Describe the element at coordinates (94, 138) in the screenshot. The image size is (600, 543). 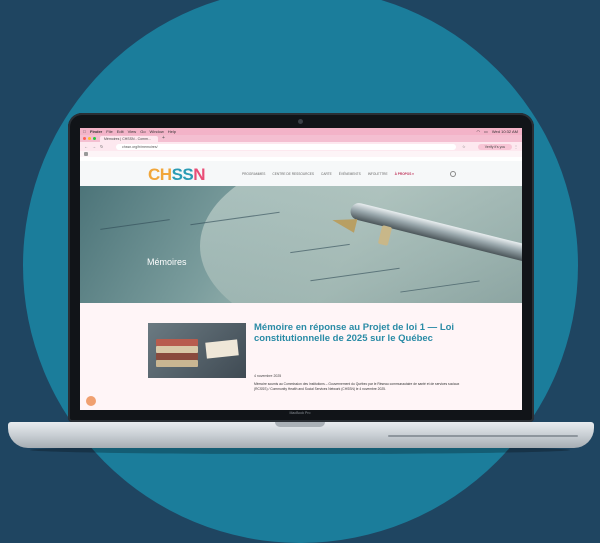
I see `window-zoom-icon` at that location.